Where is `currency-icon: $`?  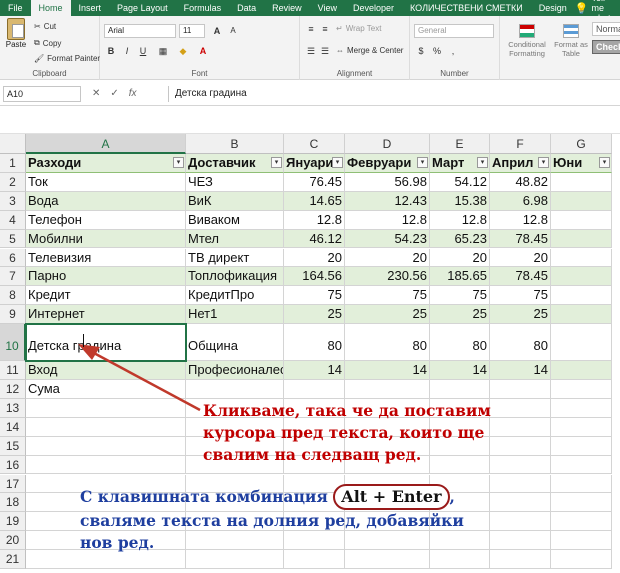
currency-icon: $ is located at coordinates (421, 51).